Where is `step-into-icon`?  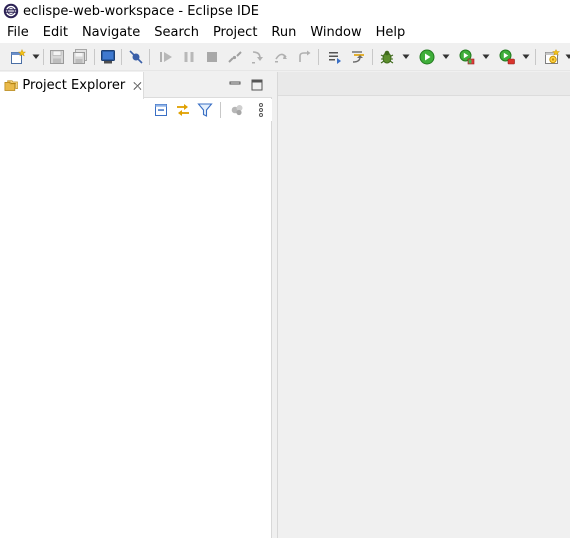
step-into-icon is located at coordinates (258, 57).